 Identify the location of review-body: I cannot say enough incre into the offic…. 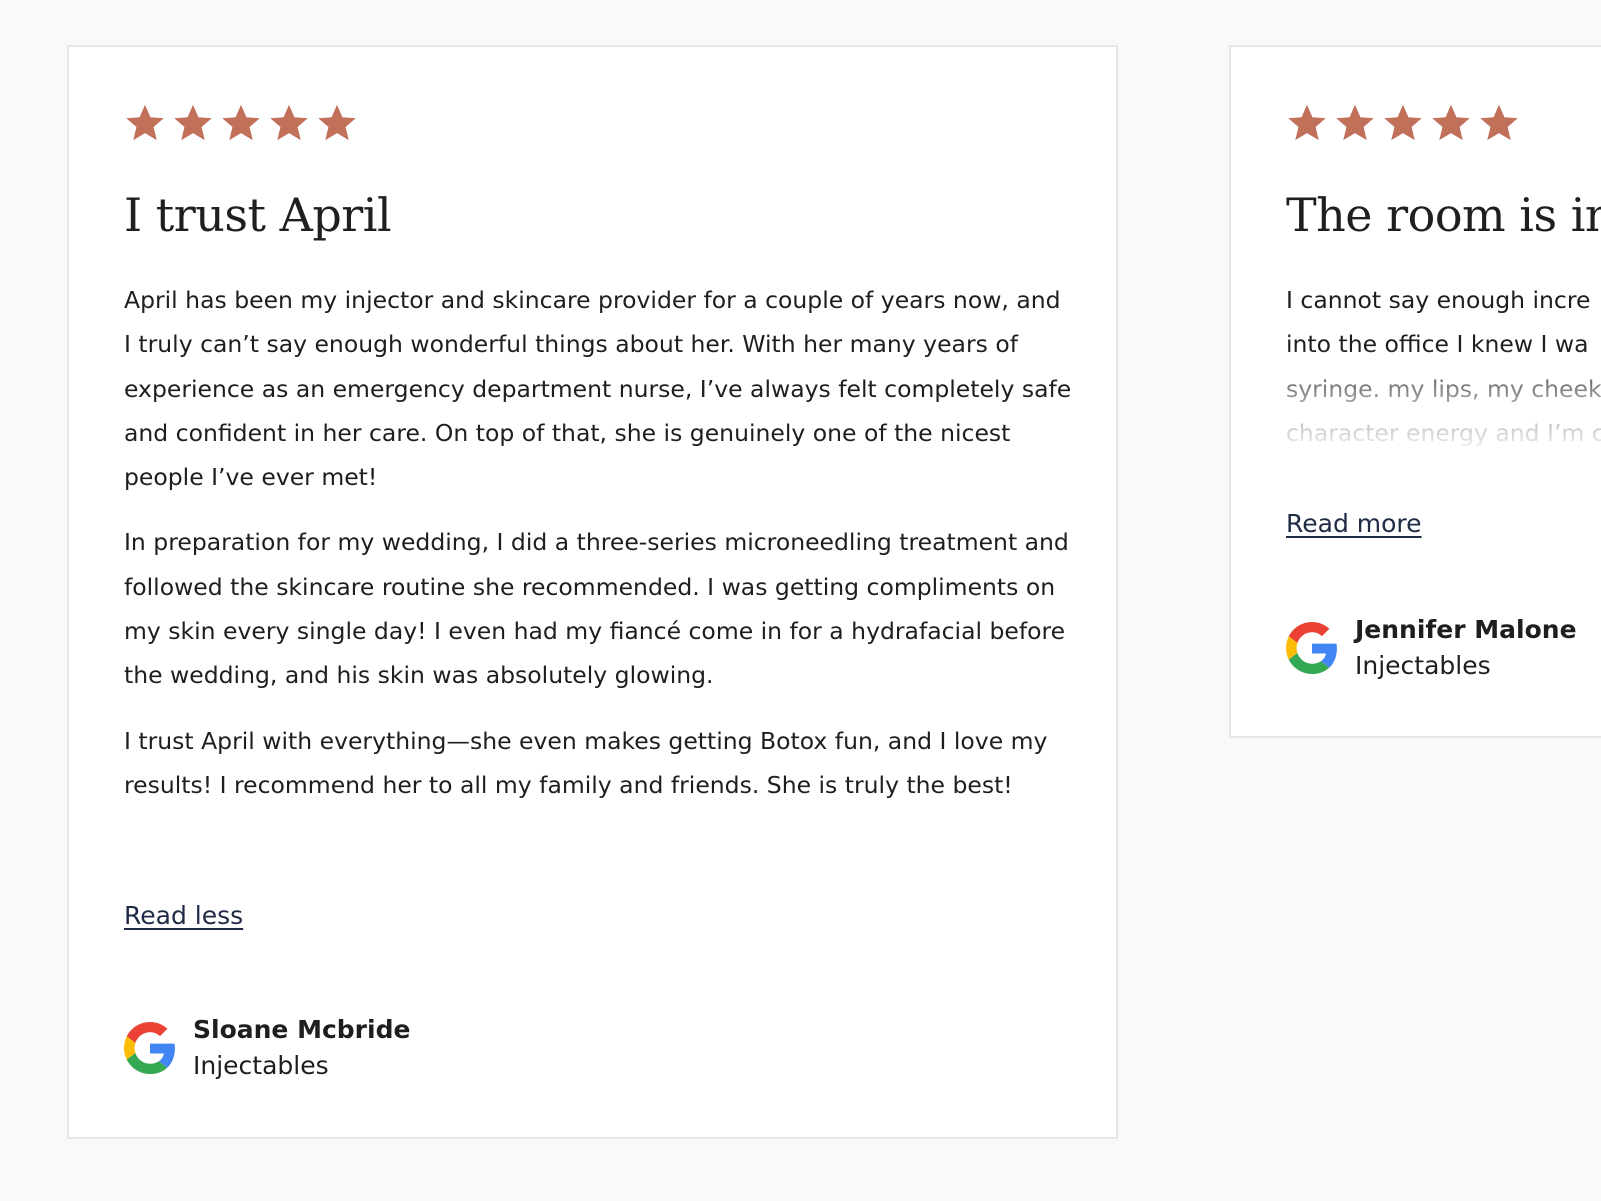
(1443, 367).